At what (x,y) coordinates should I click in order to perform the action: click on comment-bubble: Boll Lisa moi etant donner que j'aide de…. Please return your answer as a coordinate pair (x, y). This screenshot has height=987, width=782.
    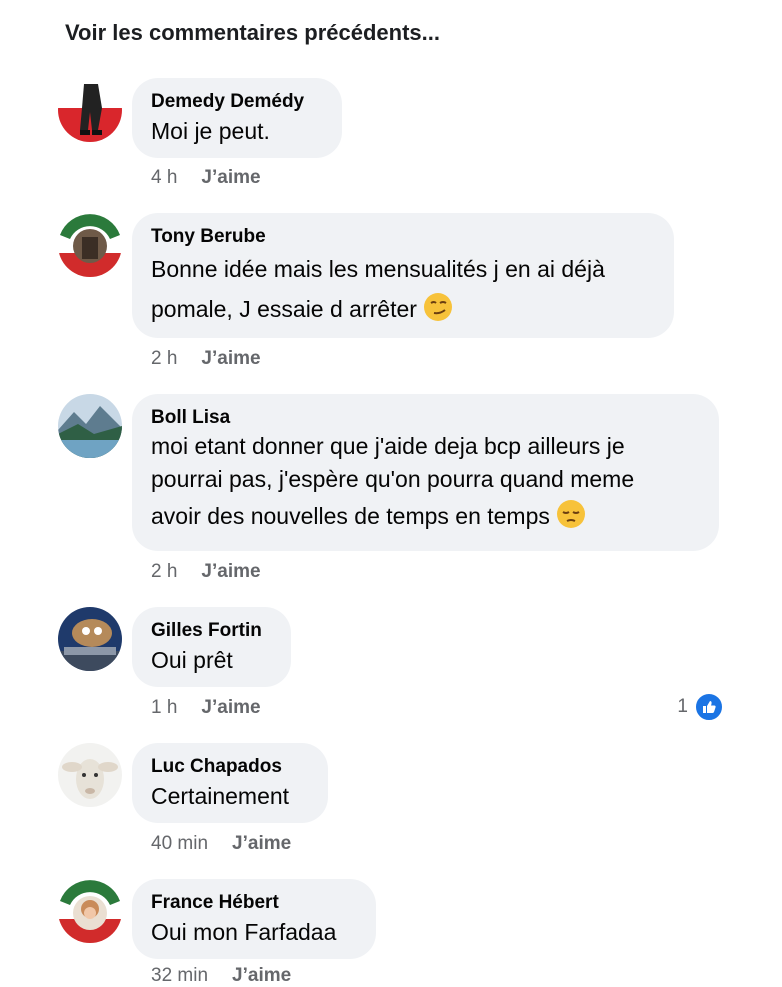
    Looking at the image, I should click on (425, 472).